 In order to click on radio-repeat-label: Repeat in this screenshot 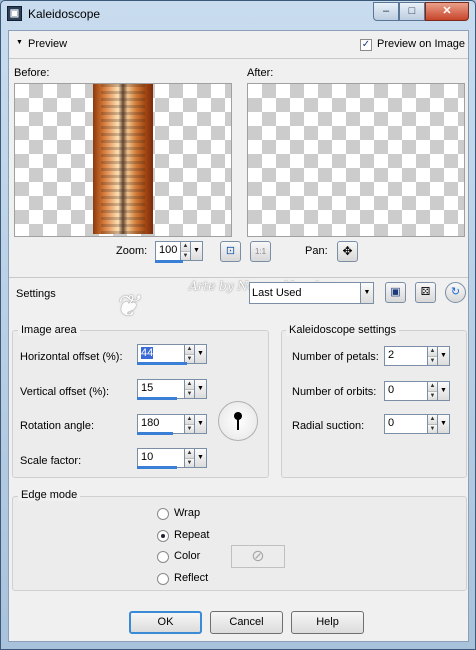, I will do `click(191, 535)`.